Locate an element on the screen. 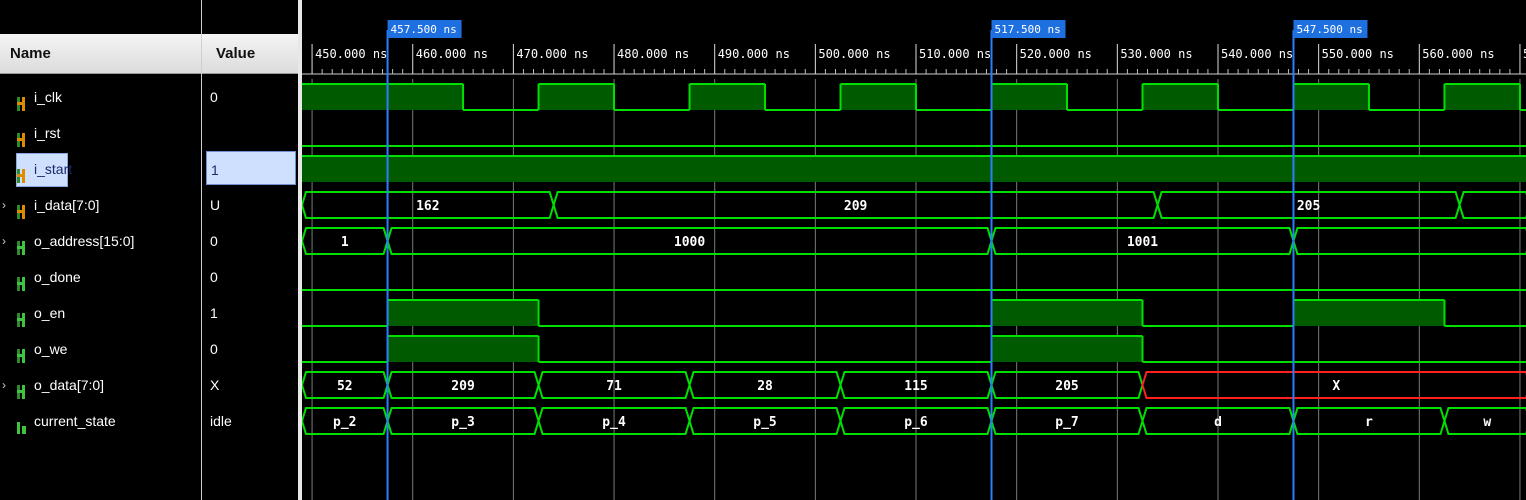 Image resolution: width=1526 pixels, height=500 pixels. signal-row-o_we: o_we is located at coordinates (100, 349).